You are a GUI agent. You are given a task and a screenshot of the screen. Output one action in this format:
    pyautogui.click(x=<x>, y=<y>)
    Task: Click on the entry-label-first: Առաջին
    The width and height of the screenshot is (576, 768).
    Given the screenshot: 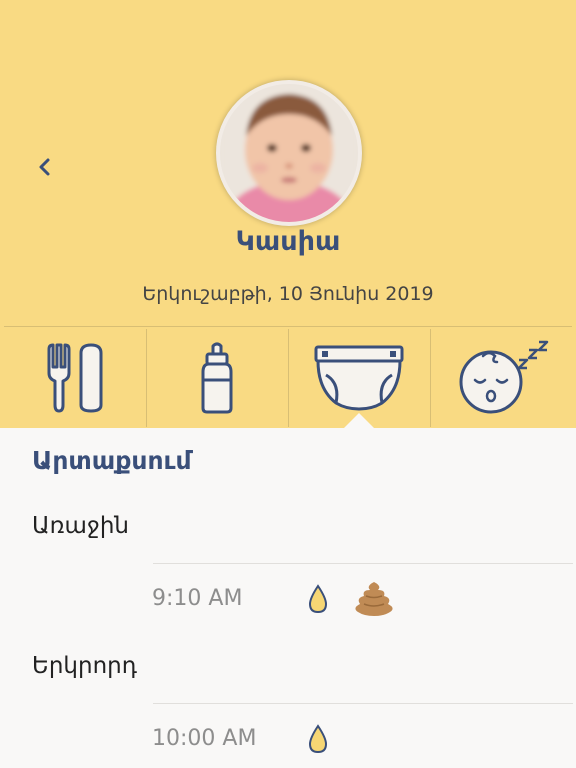 What is the action you would take?
    pyautogui.click(x=80, y=526)
    